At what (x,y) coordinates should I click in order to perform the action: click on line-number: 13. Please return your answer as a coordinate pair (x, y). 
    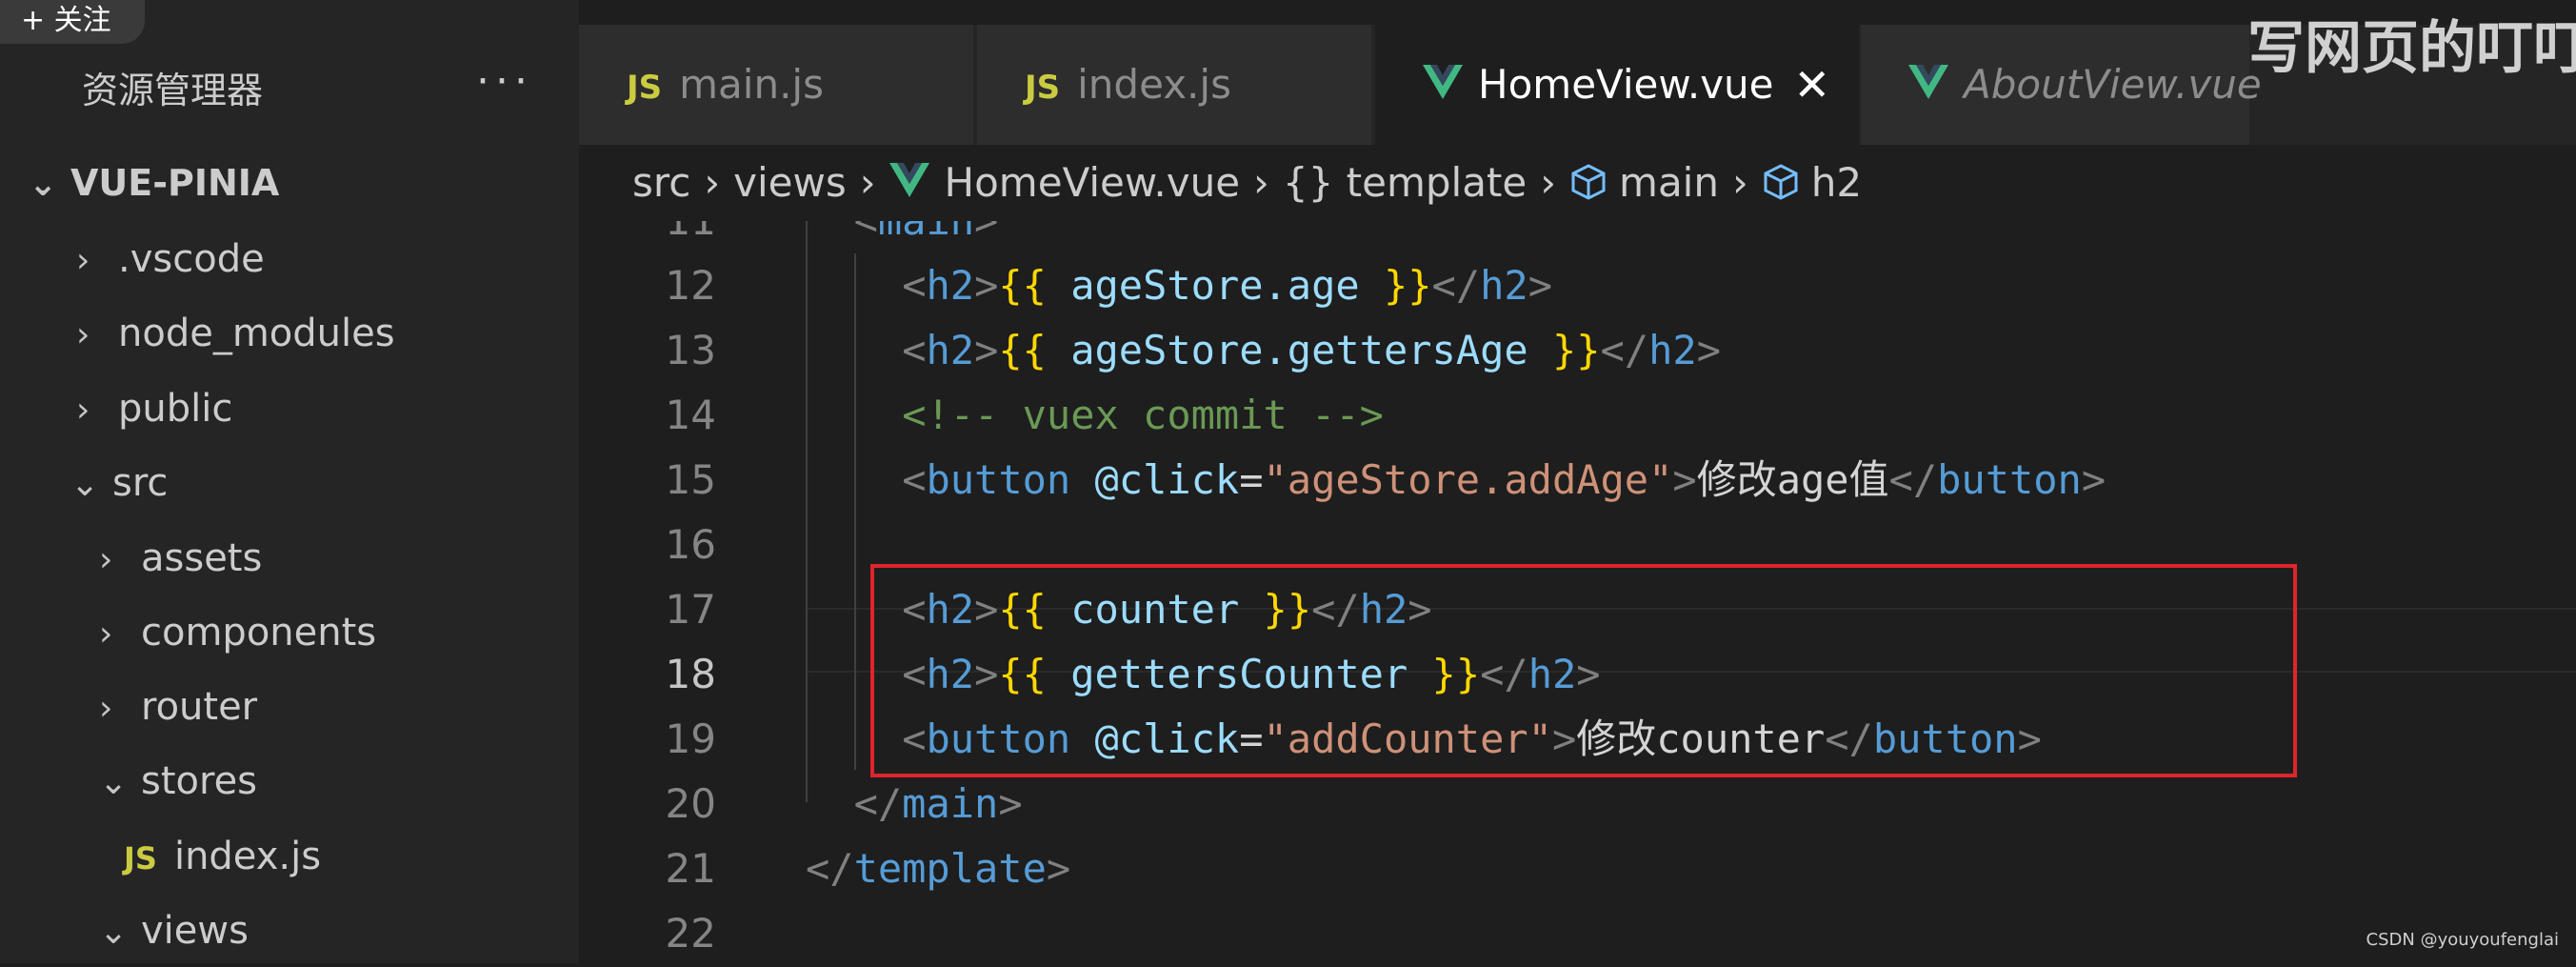
    Looking at the image, I should click on (690, 350).